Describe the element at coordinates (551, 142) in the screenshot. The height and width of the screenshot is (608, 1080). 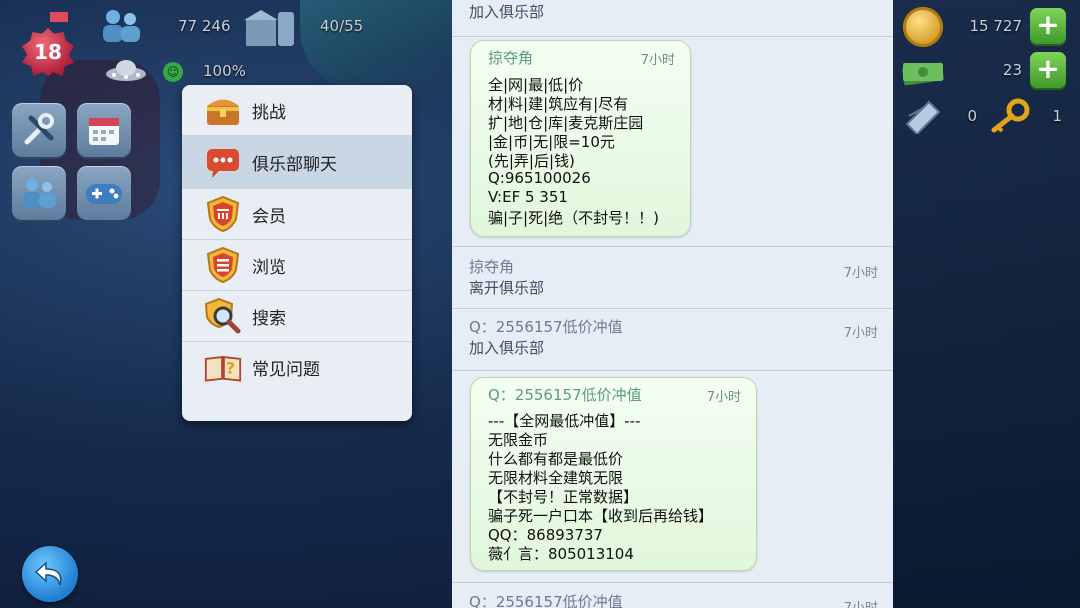
I see `message-line: |金|币|无|限=10元` at that location.